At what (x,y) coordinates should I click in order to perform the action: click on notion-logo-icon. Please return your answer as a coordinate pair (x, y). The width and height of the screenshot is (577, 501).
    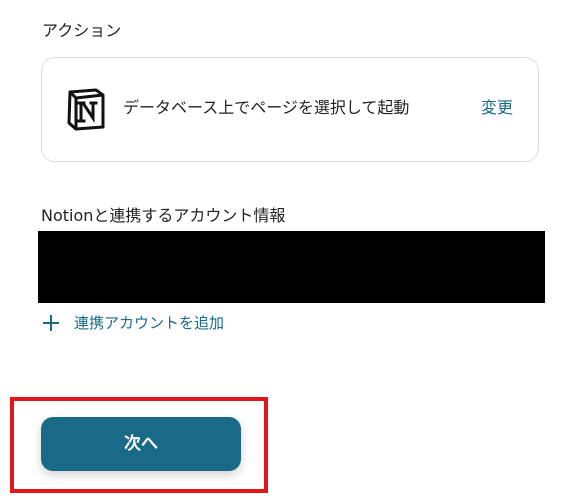
    Looking at the image, I should click on (86, 109).